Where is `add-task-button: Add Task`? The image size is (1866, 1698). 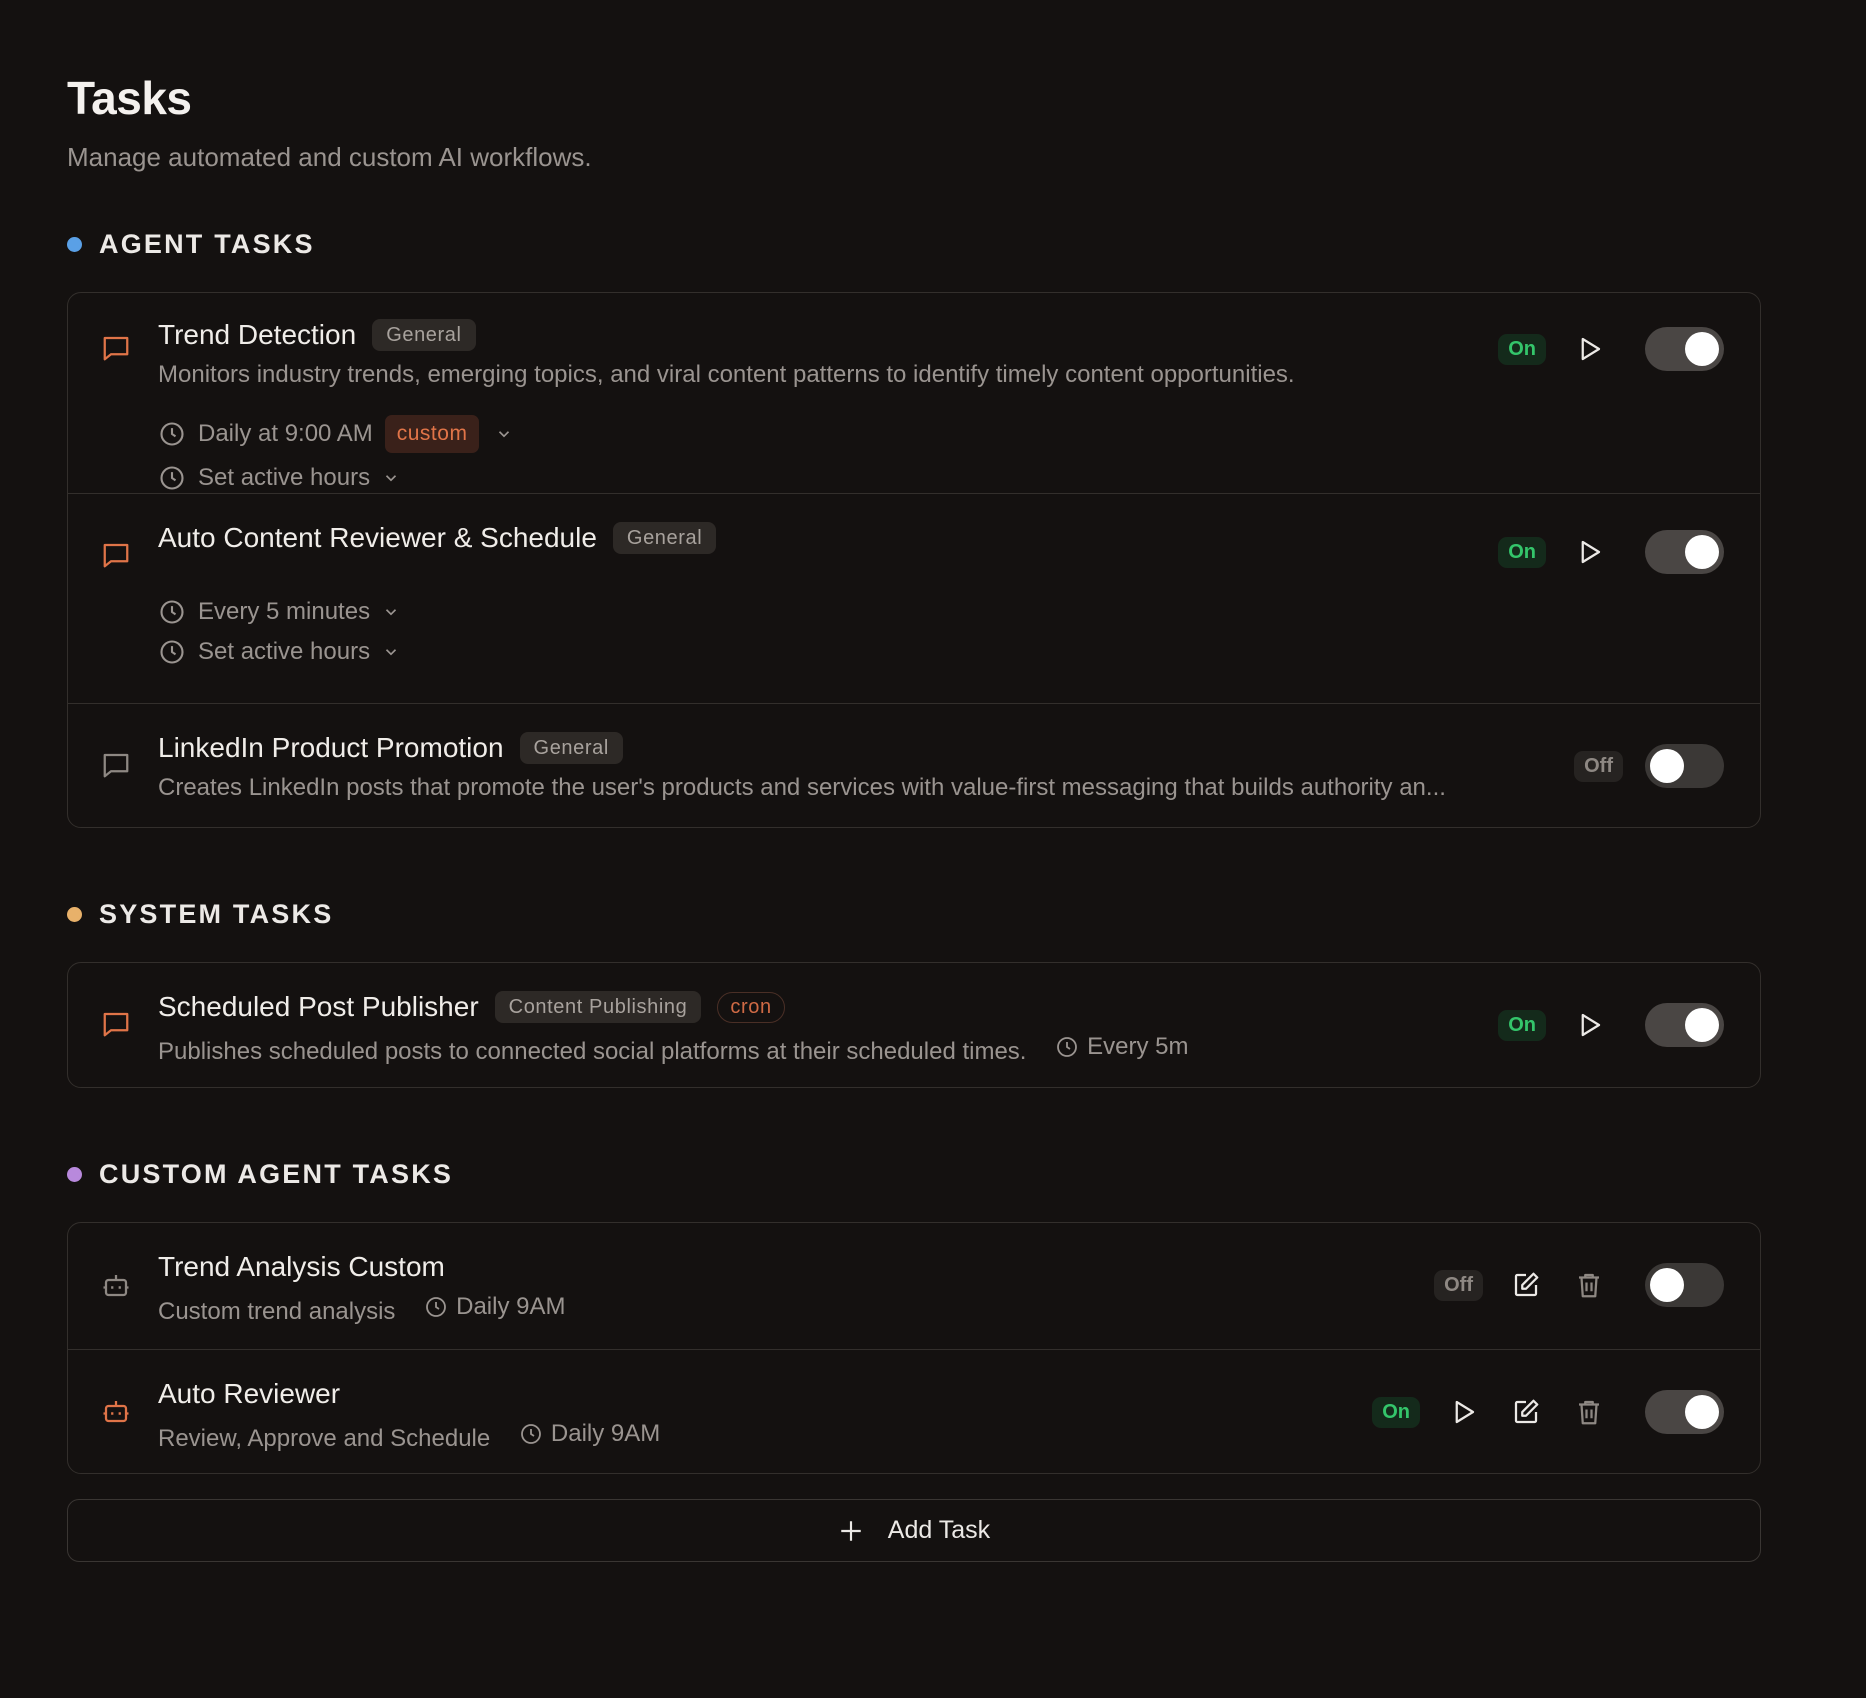
add-task-button: Add Task is located at coordinates (914, 1530).